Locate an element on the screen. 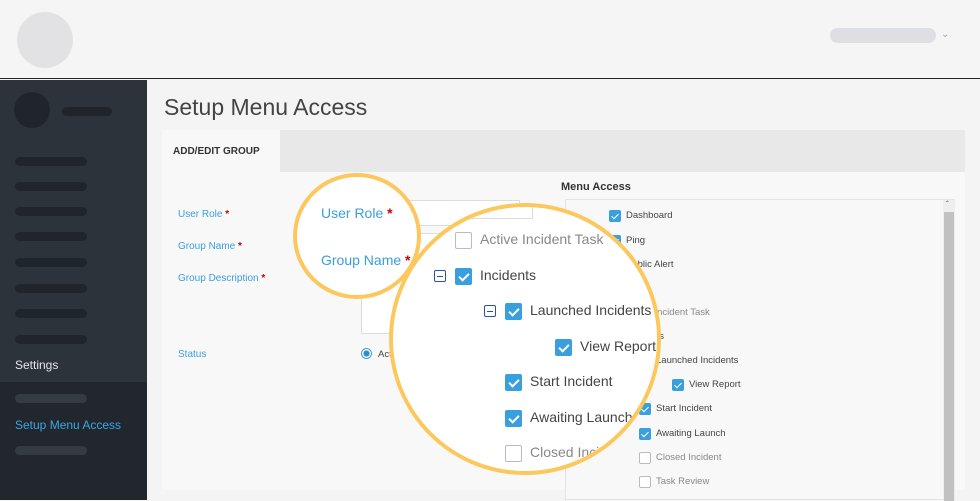  user-menu is located at coordinates (883, 35).